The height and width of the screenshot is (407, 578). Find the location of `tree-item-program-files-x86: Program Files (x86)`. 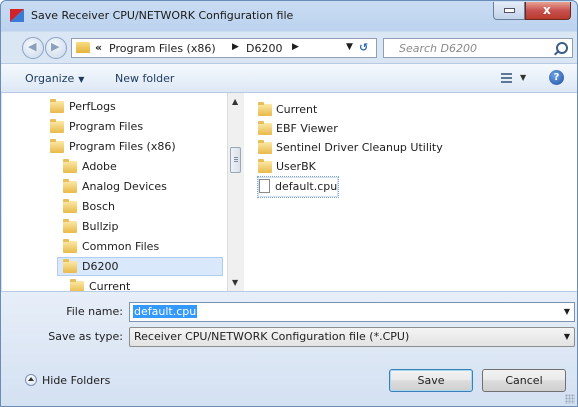

tree-item-program-files-x86: Program Files (x86) is located at coordinates (135, 147).